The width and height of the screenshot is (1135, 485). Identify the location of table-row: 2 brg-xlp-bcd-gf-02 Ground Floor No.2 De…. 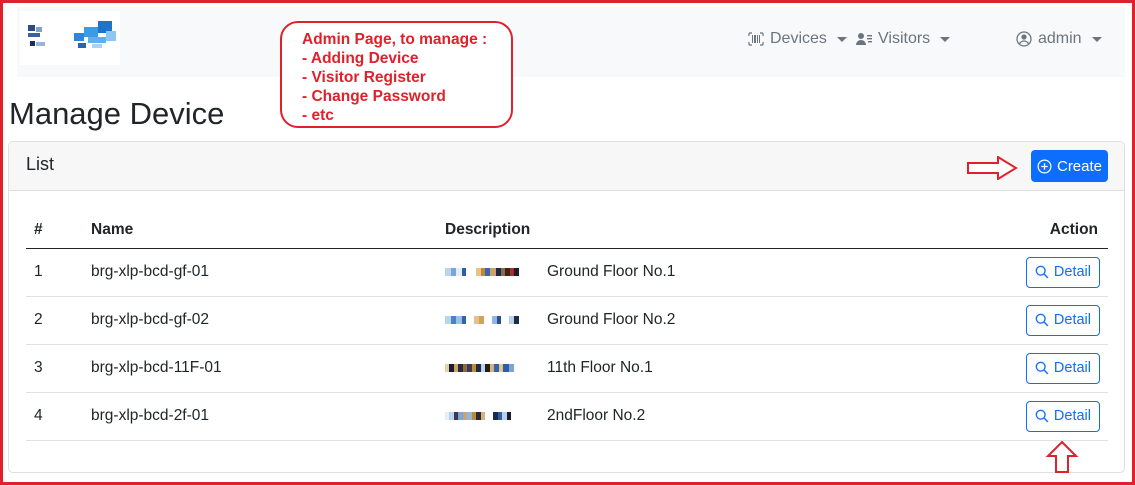
(567, 320).